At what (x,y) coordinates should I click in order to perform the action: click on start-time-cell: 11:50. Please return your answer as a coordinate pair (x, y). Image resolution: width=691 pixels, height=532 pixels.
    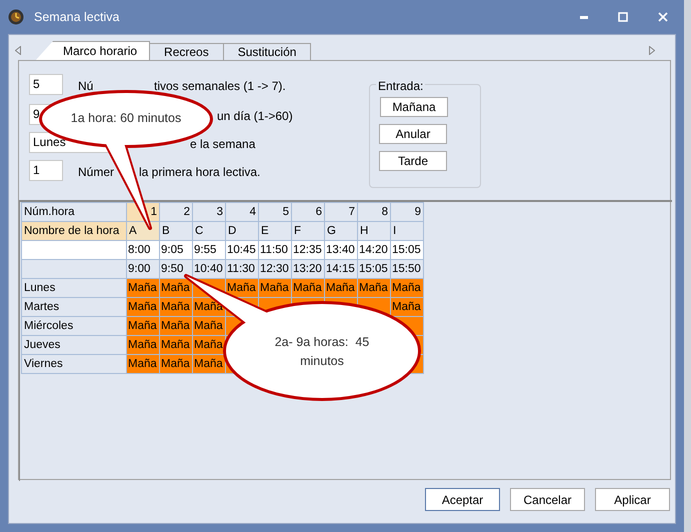
    Looking at the image, I should click on (274, 249).